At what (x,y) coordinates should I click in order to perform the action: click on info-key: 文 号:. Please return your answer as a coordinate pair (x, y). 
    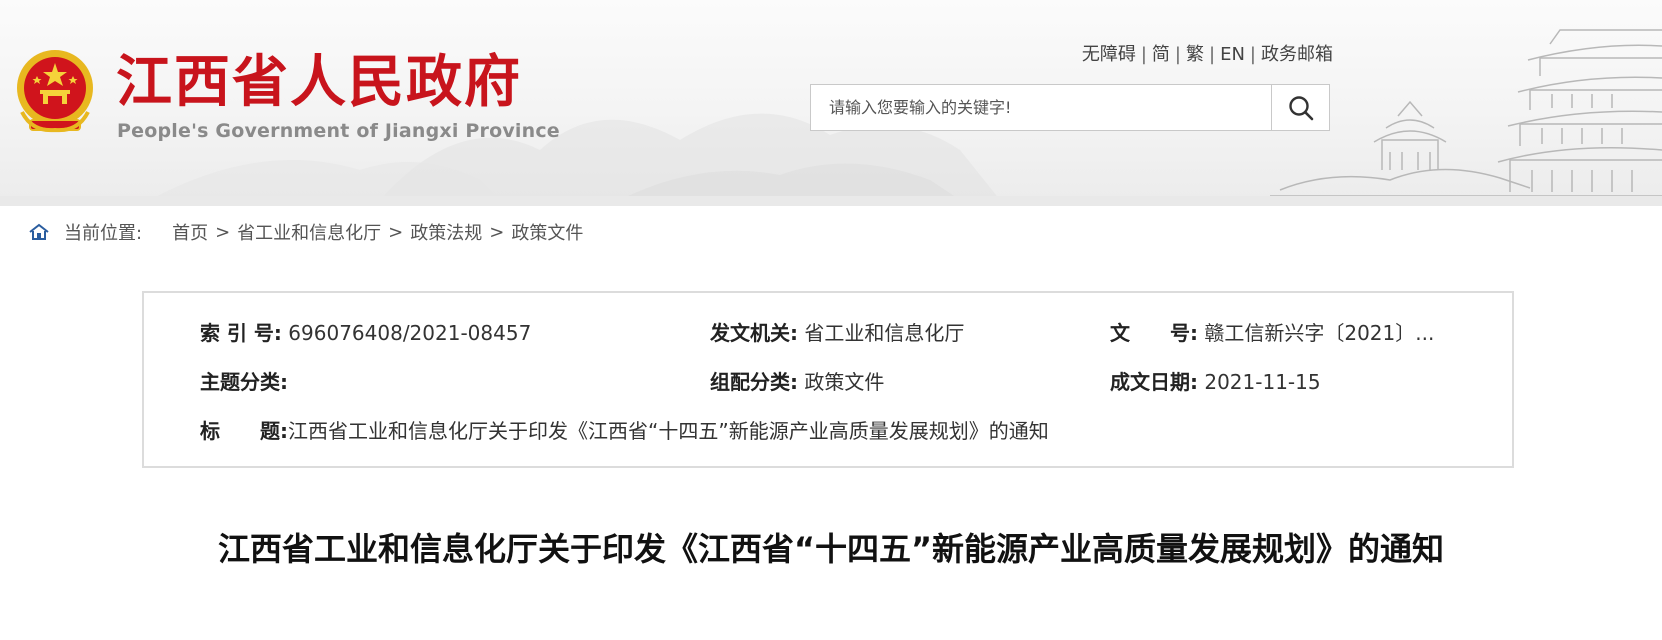
    Looking at the image, I should click on (1154, 333).